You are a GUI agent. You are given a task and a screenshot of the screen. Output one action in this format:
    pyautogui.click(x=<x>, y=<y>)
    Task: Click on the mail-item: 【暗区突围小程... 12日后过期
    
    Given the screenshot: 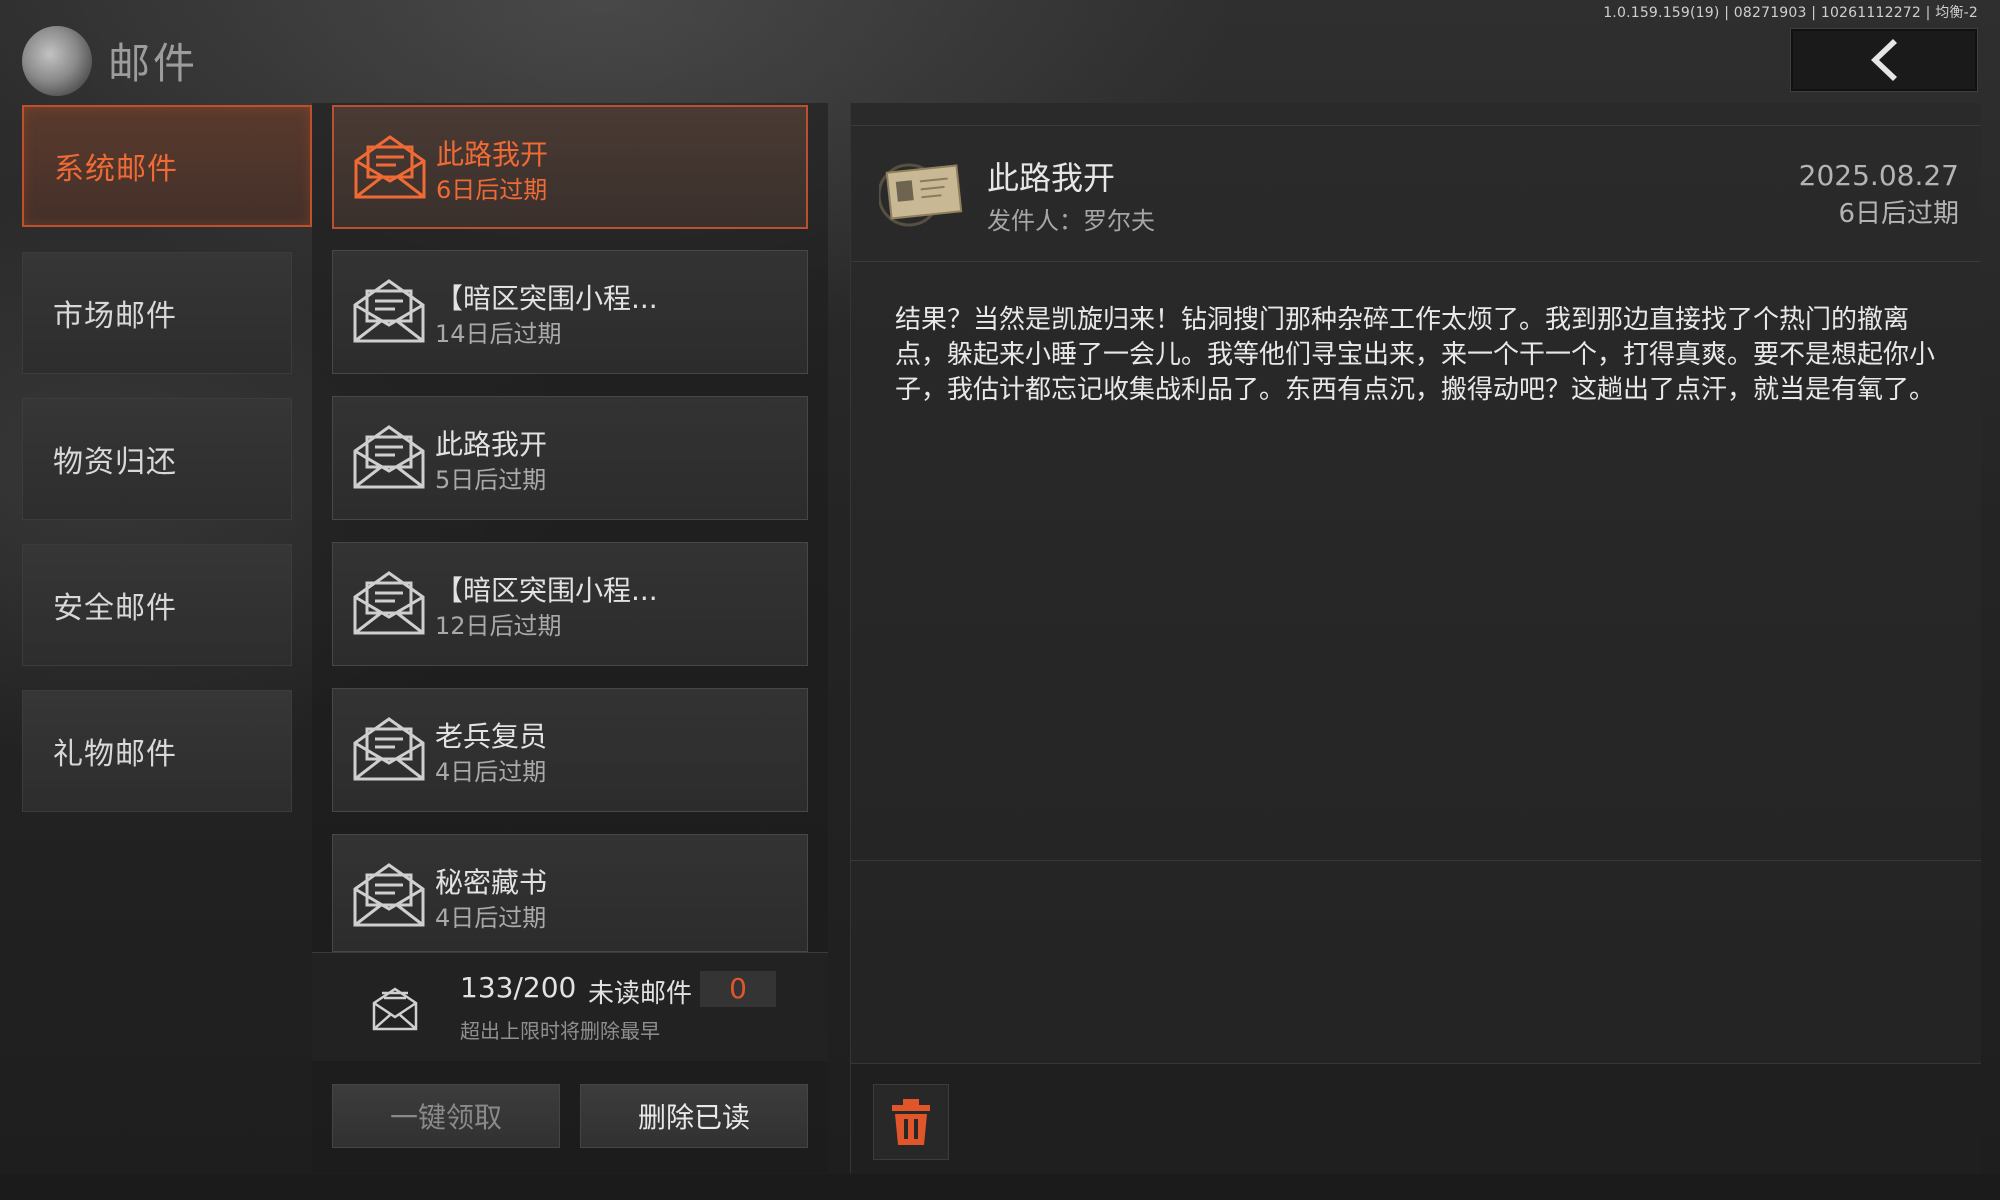 What is the action you would take?
    pyautogui.click(x=570, y=604)
    